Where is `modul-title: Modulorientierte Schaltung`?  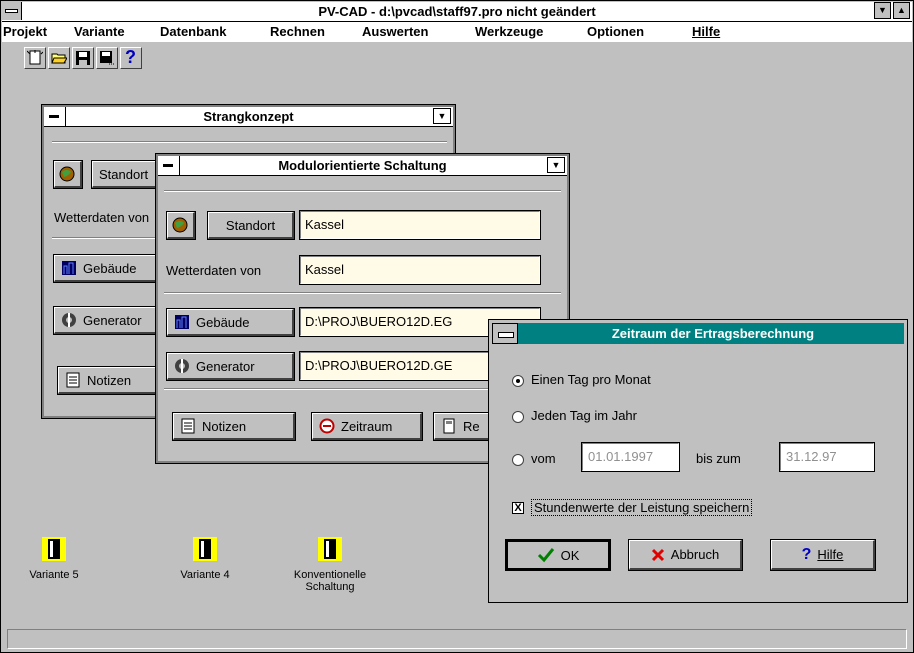
modul-title: Modulorientierte Schaltung is located at coordinates (362, 165).